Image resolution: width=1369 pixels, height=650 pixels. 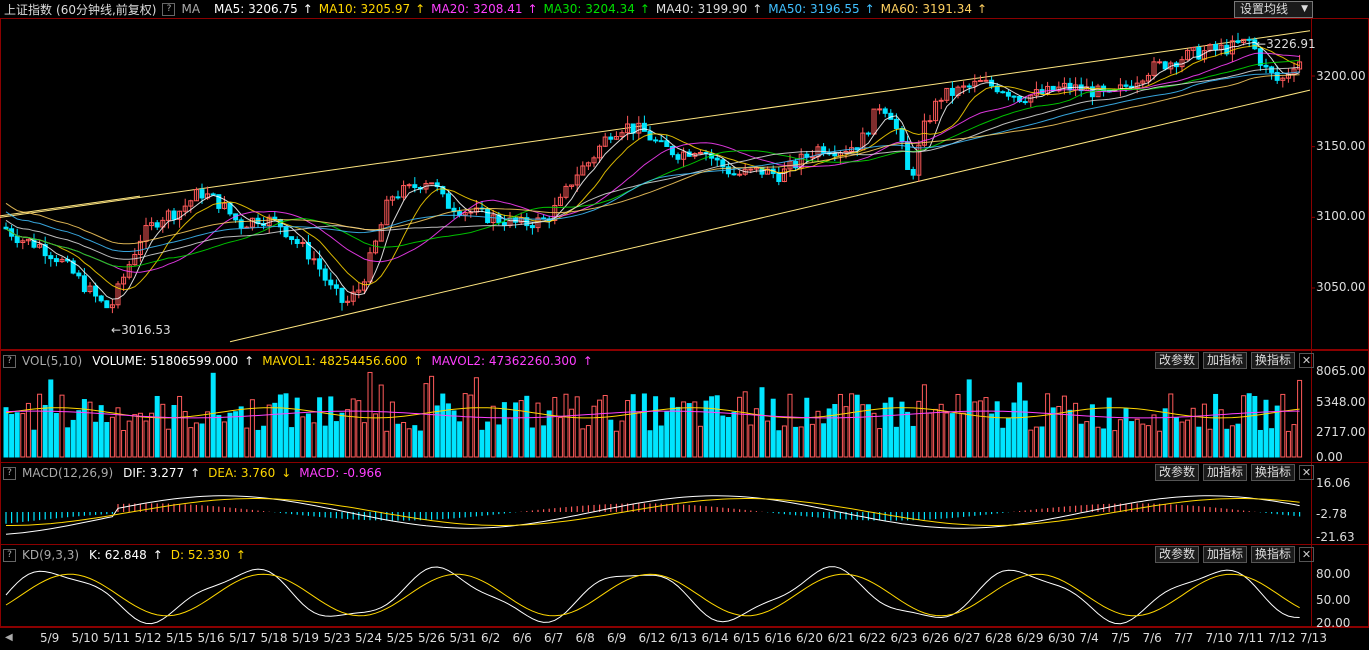 I want to click on vol-switch-indicator-button: 换指标, so click(x=1272, y=360).